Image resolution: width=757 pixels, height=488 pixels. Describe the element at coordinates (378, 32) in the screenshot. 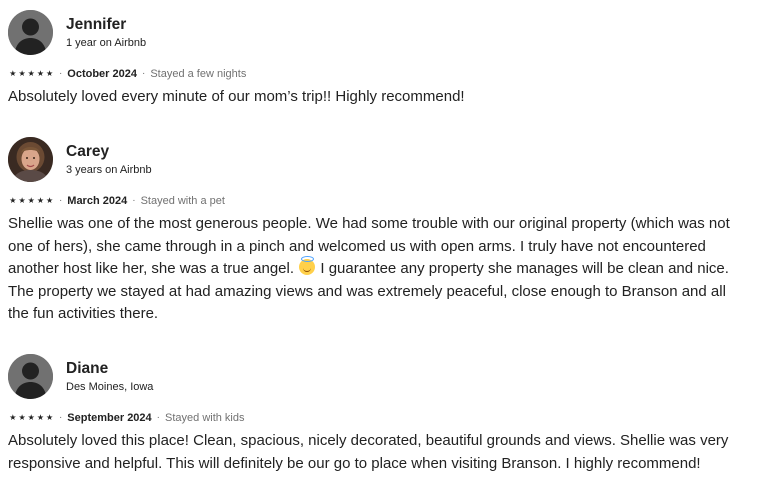

I see `reviewer-header: Jennifer 1 year on Airbnb` at that location.